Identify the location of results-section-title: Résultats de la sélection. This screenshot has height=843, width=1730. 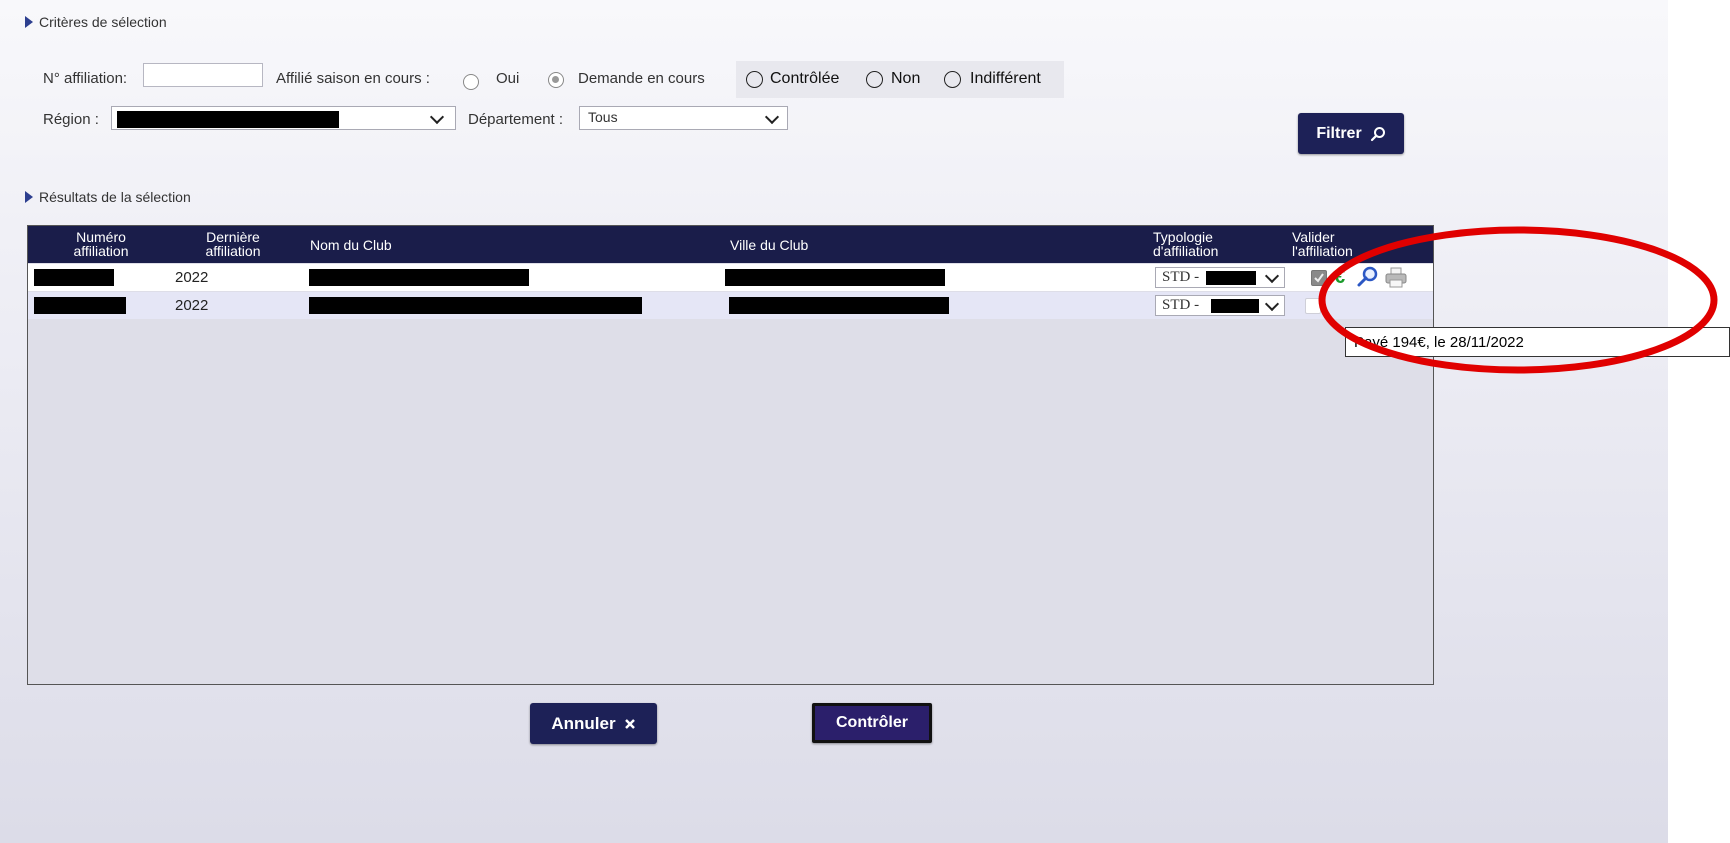
(108, 197).